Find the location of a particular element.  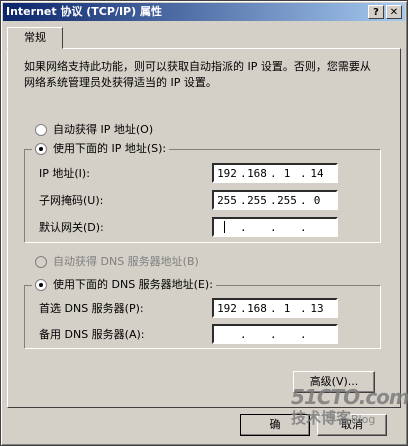

radio-auto-ip: 自动获得 IP 地址(O) is located at coordinates (94, 130).